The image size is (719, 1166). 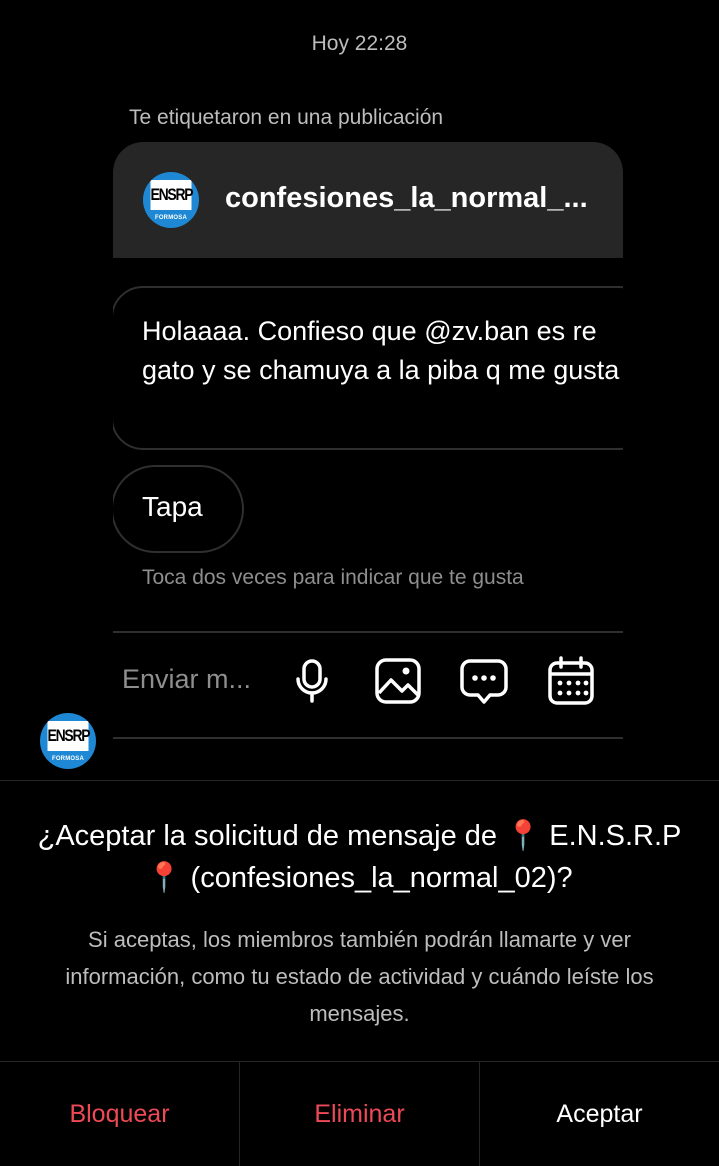 What do you see at coordinates (312, 681) in the screenshot?
I see `microphone-icon` at bounding box center [312, 681].